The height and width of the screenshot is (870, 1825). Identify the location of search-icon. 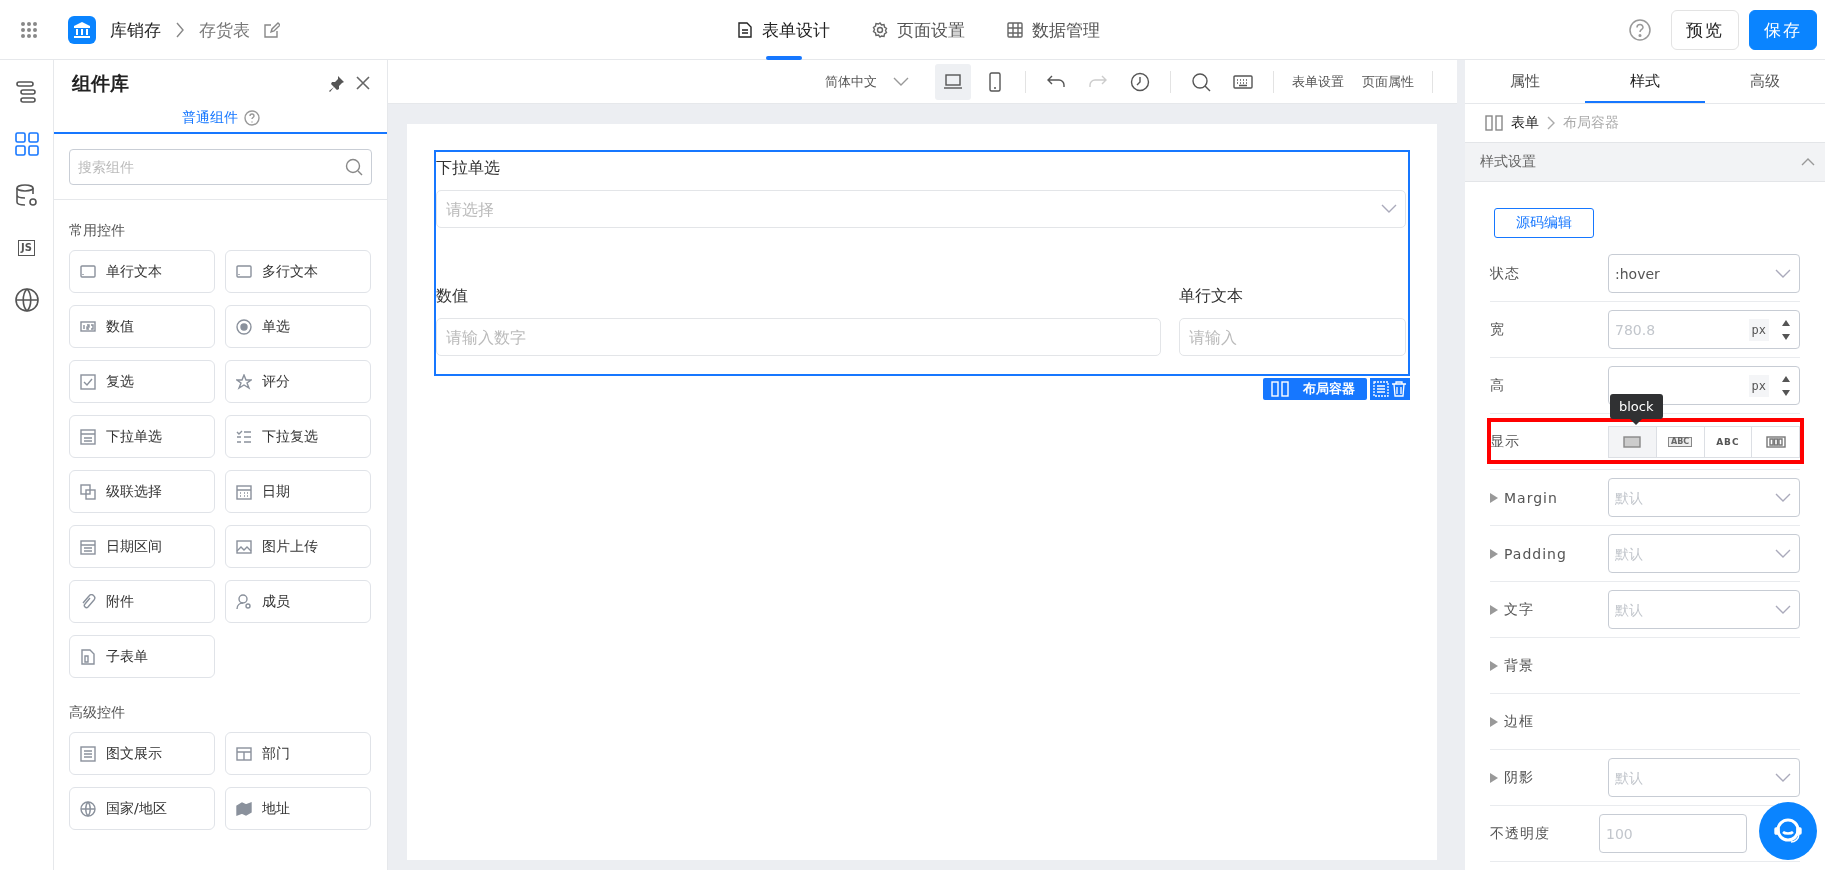
(1201, 81).